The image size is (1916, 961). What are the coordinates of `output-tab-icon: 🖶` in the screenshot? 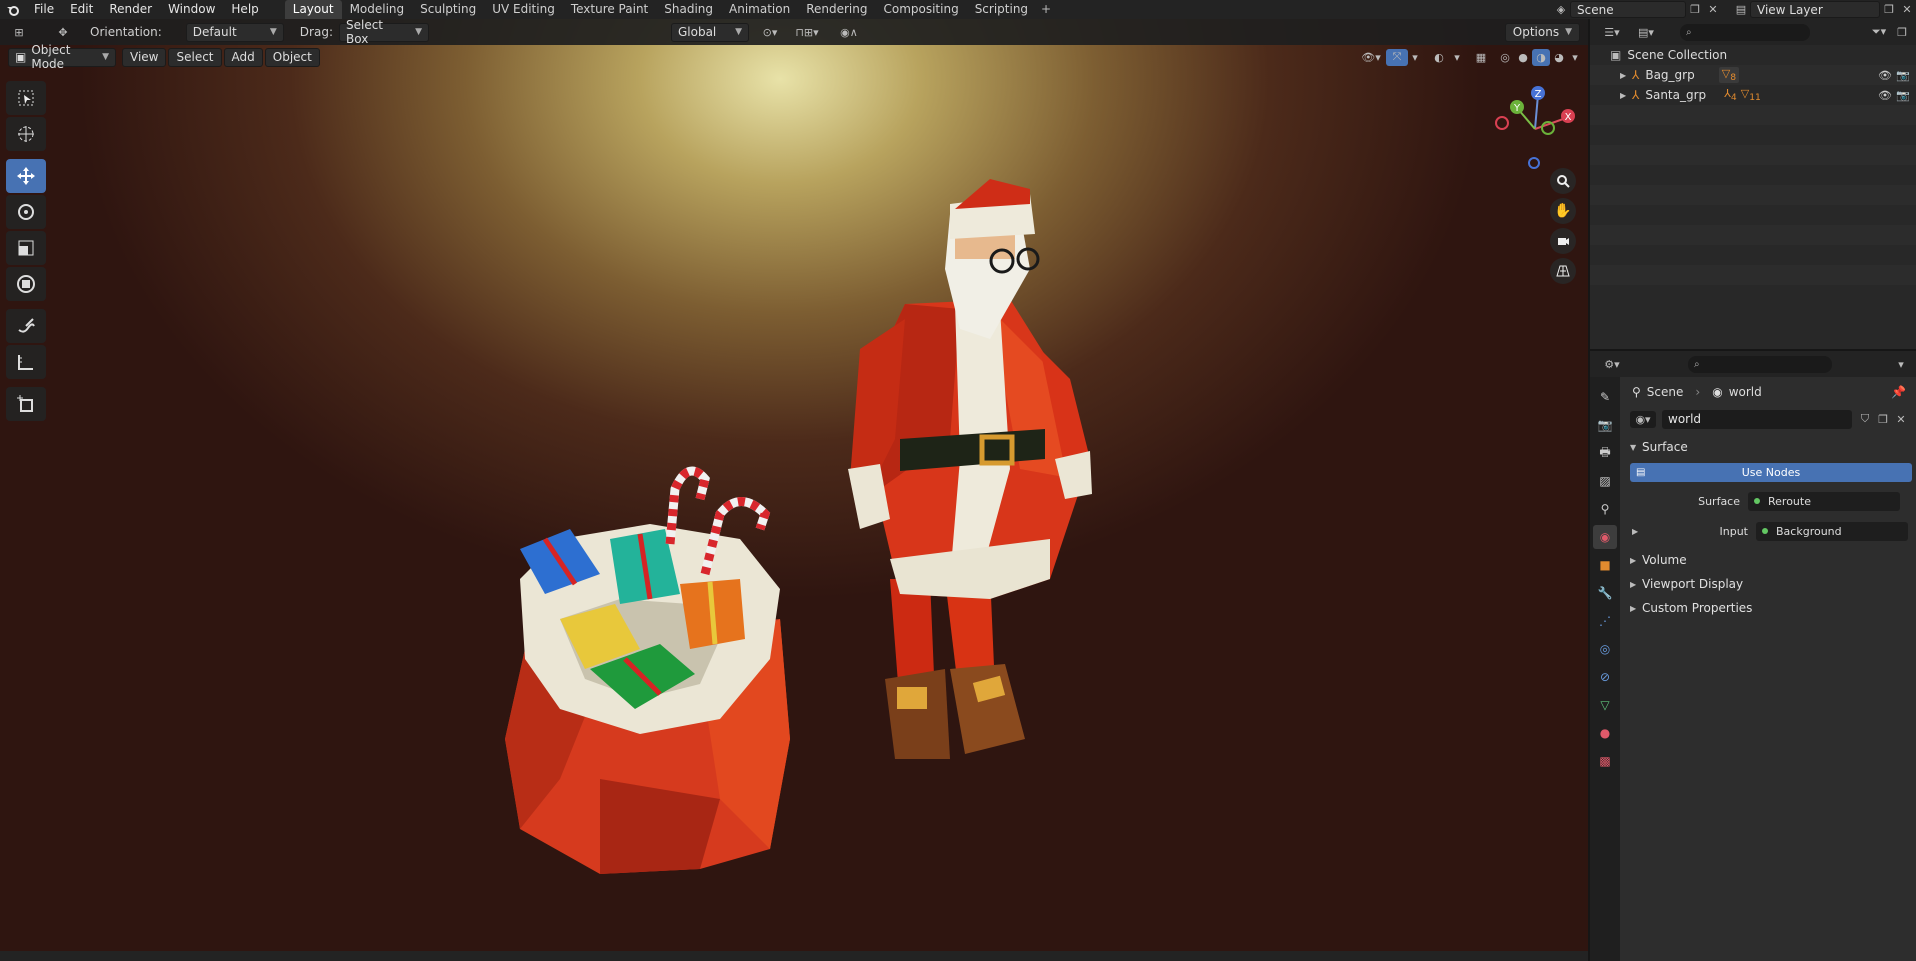 It's located at (1605, 453).